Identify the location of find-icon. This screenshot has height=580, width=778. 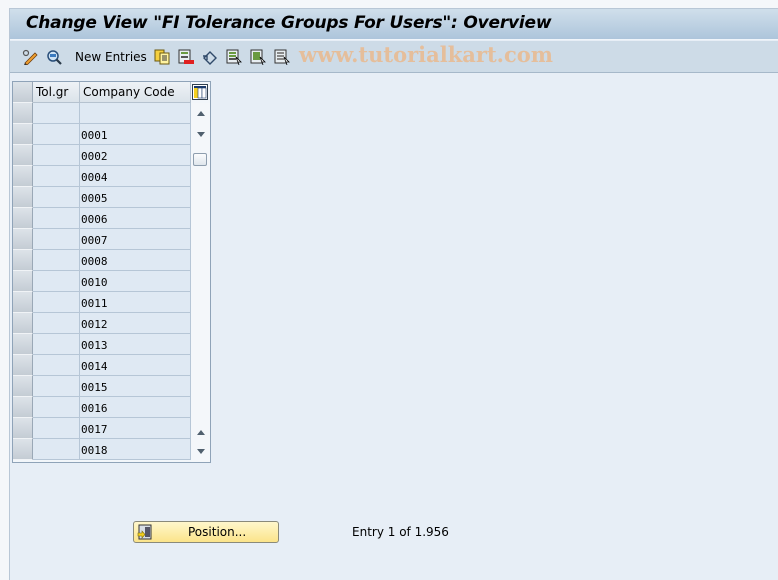
(54, 57).